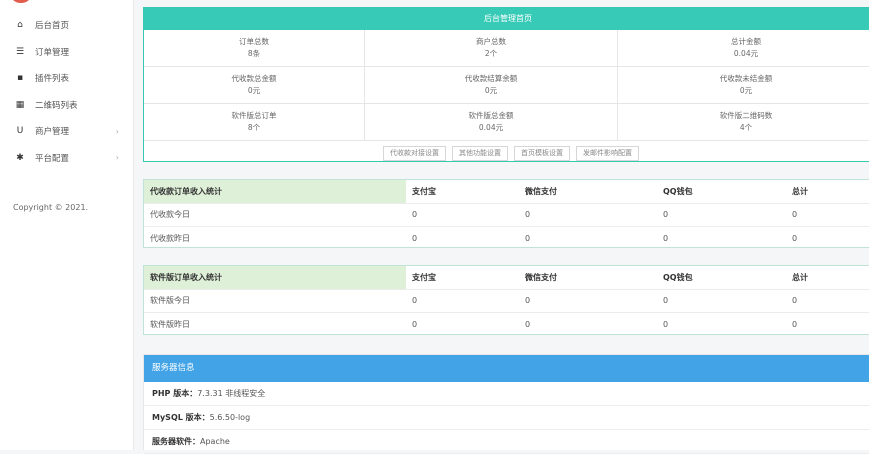  I want to click on table-cell: 代收款昨日, so click(170, 238).